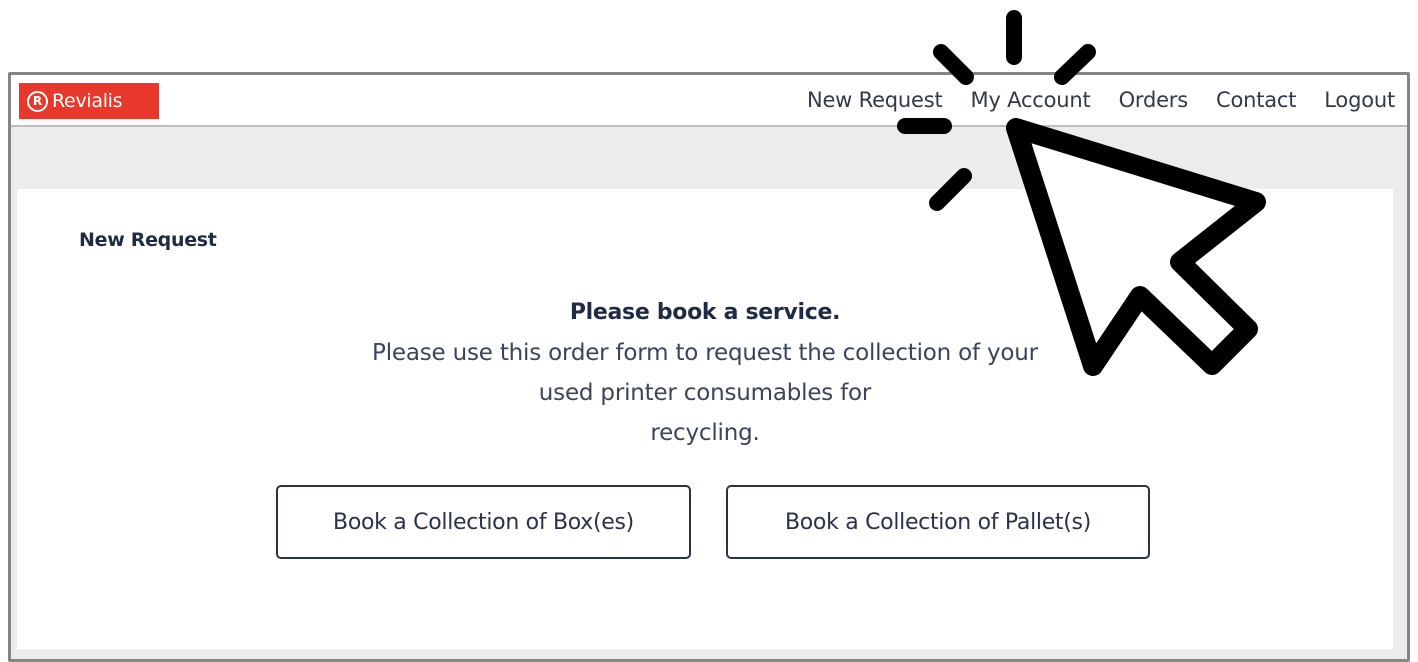  Describe the element at coordinates (1031, 100) in the screenshot. I see `nav-my-account: My Account` at that location.